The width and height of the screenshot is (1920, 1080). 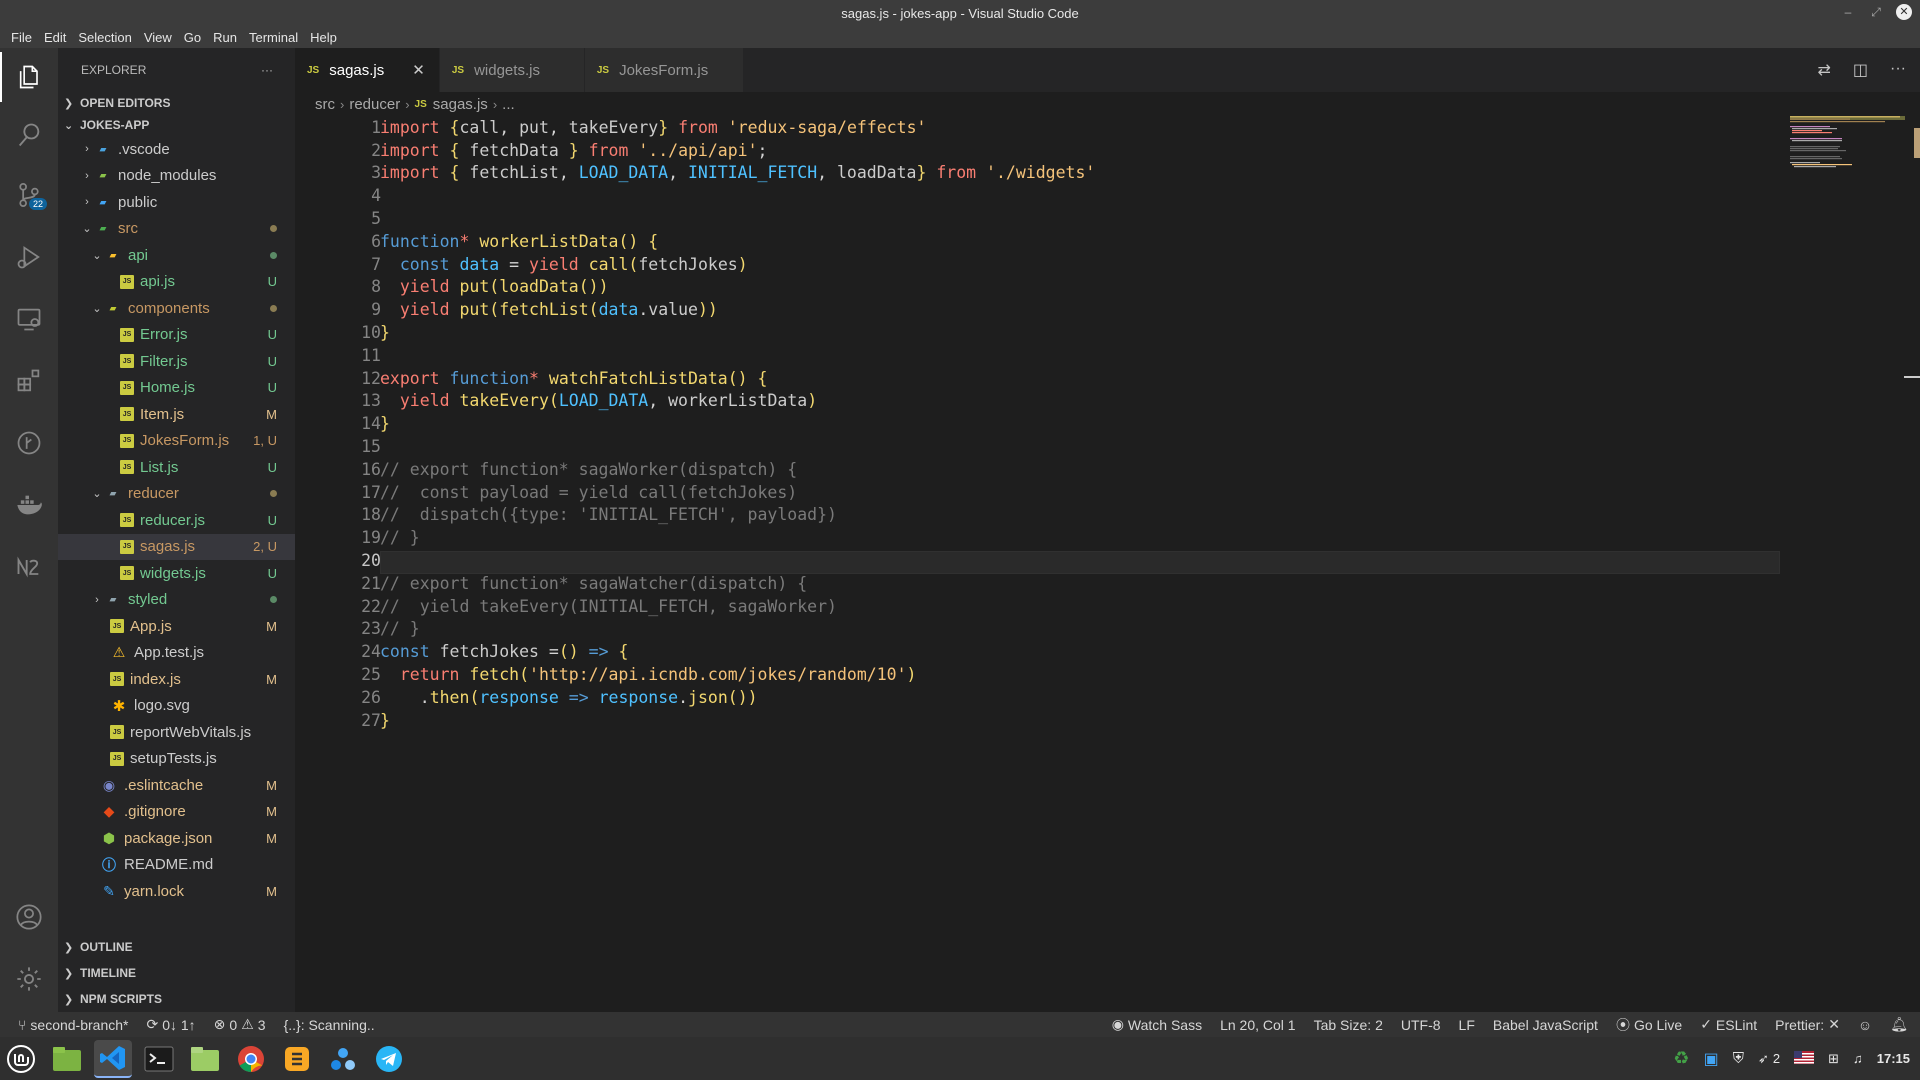 I want to click on tree-item-widgets-js: JS widgets.js U, so click(x=176, y=573).